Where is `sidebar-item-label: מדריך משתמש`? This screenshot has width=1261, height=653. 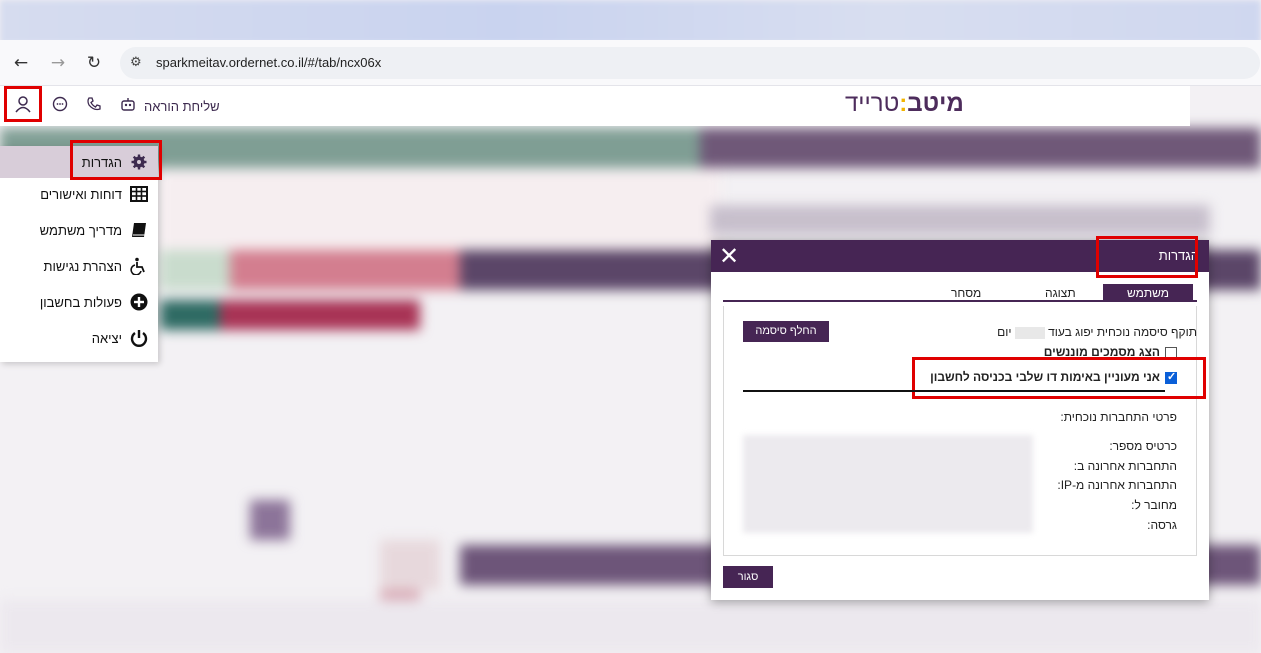 sidebar-item-label: מדריך משתמש is located at coordinates (80, 230).